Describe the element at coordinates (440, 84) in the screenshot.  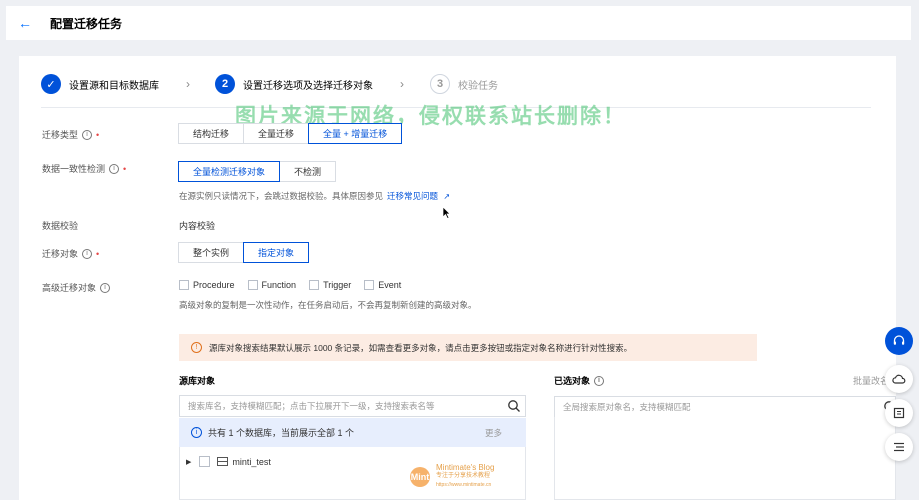
I see `step-3-number: 3` at that location.